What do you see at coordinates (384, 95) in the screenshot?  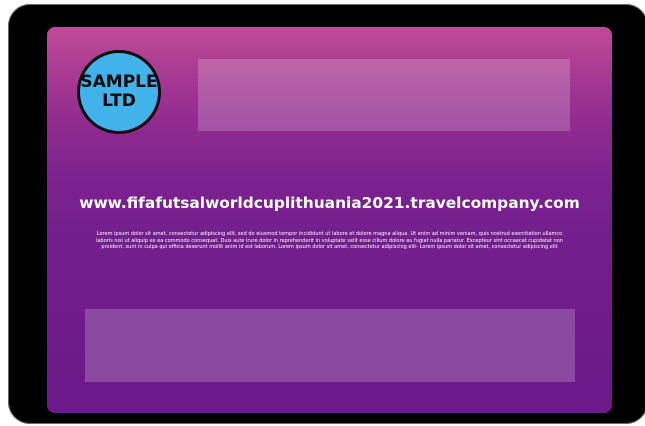 I see `top-banner-placeholder` at bounding box center [384, 95].